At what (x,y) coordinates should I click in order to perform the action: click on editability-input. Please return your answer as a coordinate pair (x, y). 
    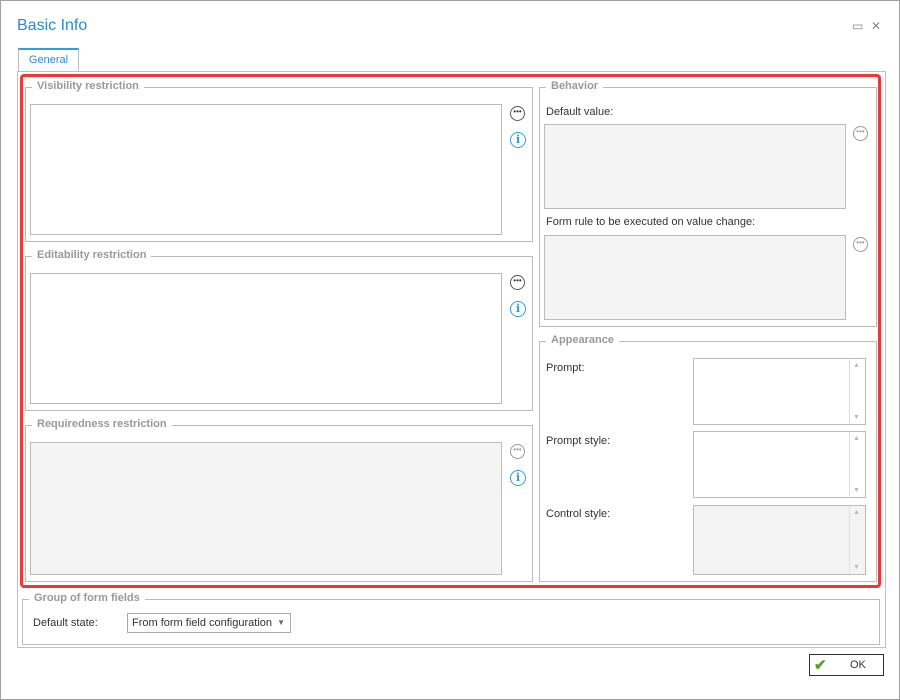
    Looking at the image, I should click on (266, 338).